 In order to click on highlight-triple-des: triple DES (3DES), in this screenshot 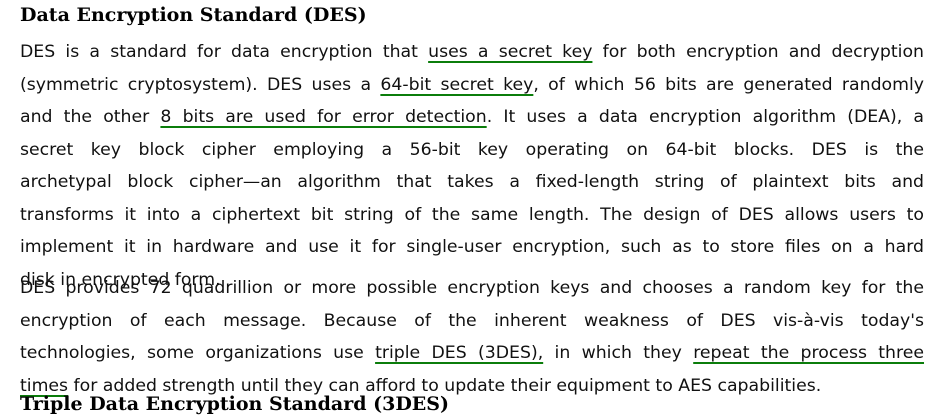, I will do `click(459, 353)`.